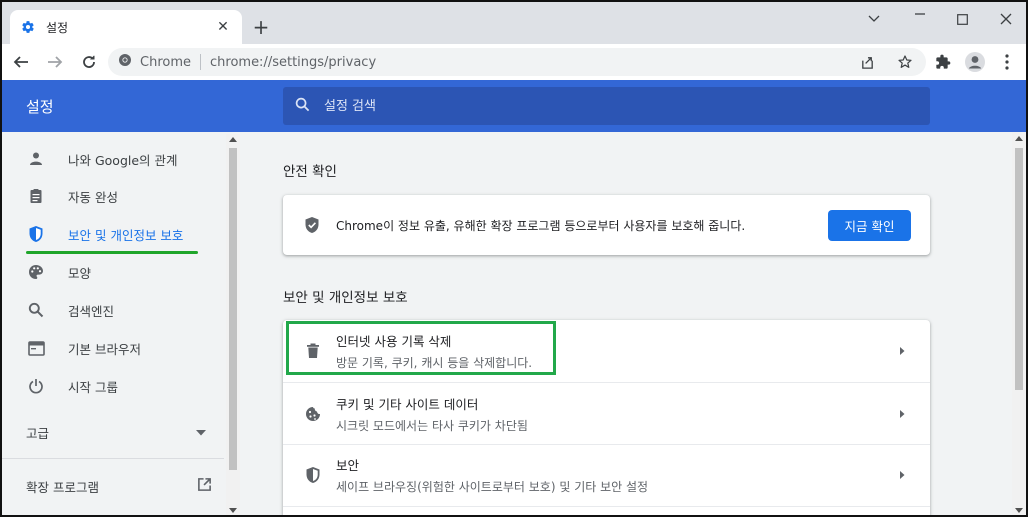 The image size is (1028, 517). Describe the element at coordinates (126, 27) in the screenshot. I see `tab-settings: 설정 ✕` at that location.